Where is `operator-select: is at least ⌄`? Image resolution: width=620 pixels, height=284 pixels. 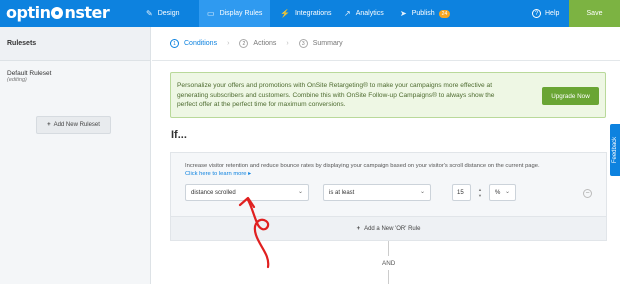
operator-select: is at least ⌄ is located at coordinates (377, 192).